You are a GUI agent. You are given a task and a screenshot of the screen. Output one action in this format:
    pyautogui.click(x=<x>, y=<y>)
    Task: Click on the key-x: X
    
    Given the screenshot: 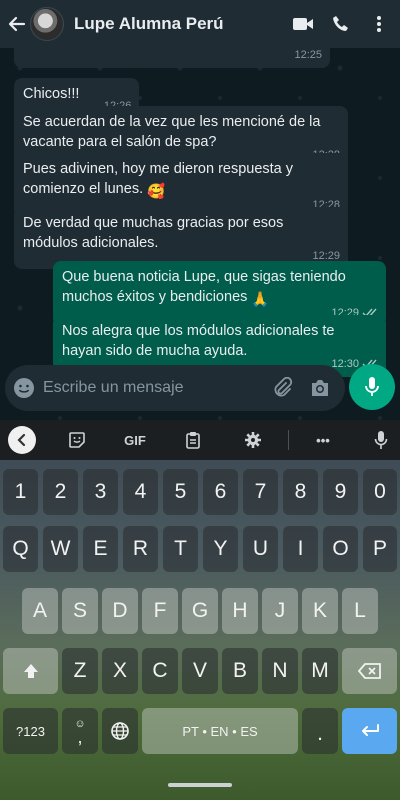 What is the action you would take?
    pyautogui.click(x=120, y=671)
    